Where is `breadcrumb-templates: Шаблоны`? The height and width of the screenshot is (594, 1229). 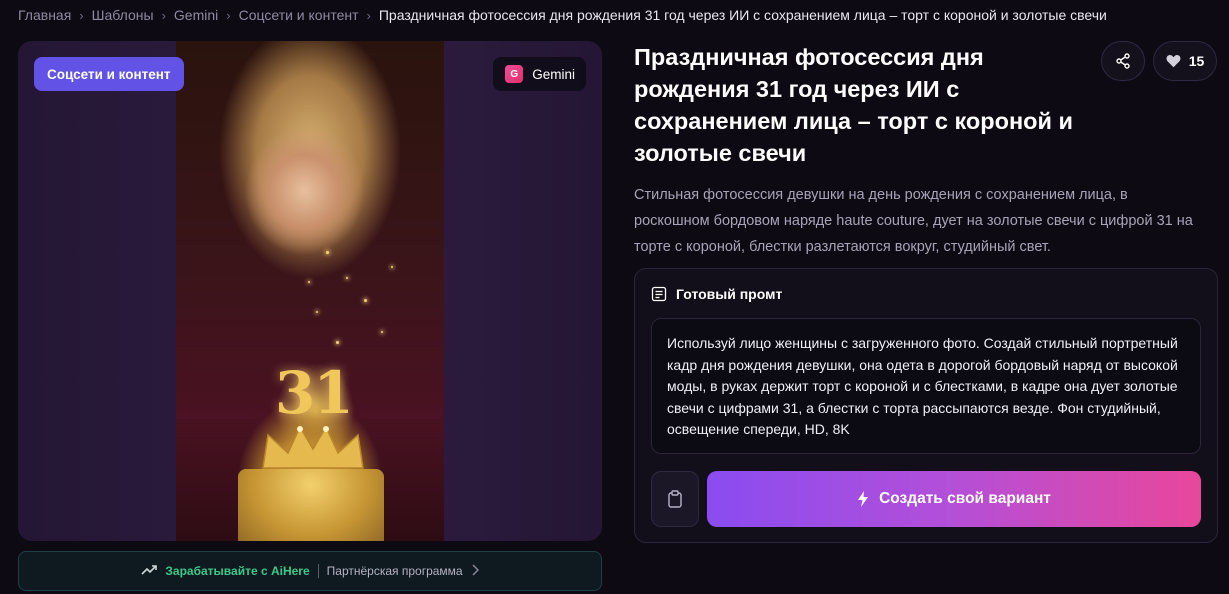
breadcrumb-templates: Шаблоны is located at coordinates (123, 15).